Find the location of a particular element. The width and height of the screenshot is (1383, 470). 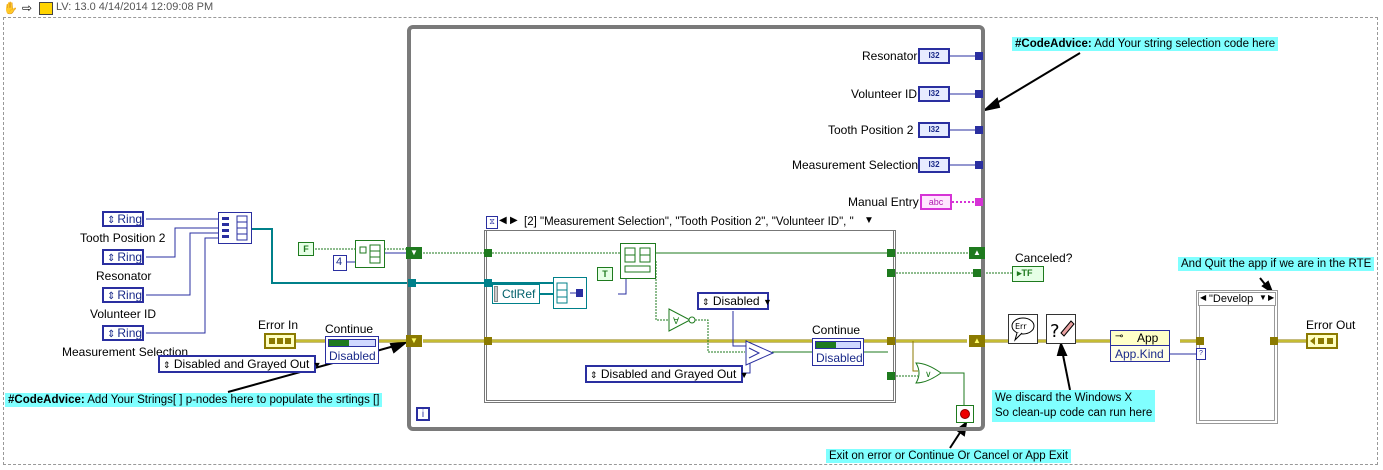

app-header: ⊸ App is located at coordinates (1140, 338).